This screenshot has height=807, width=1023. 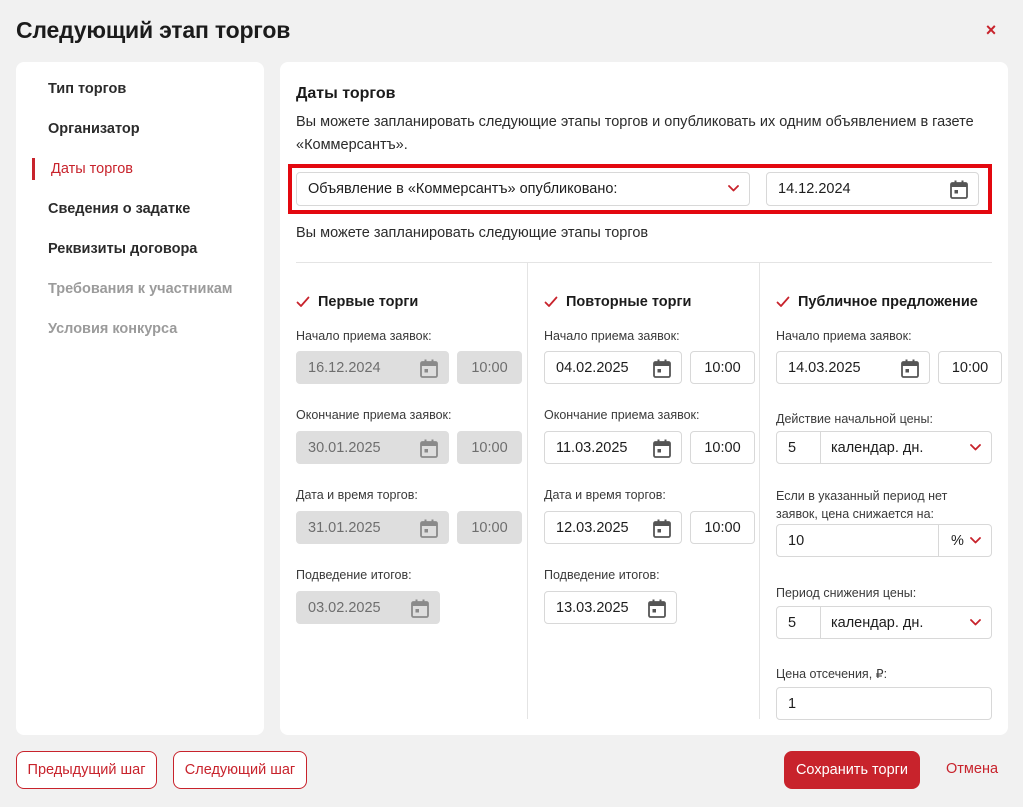 I want to click on first-start-date: 16.12.2024, so click(x=372, y=367).